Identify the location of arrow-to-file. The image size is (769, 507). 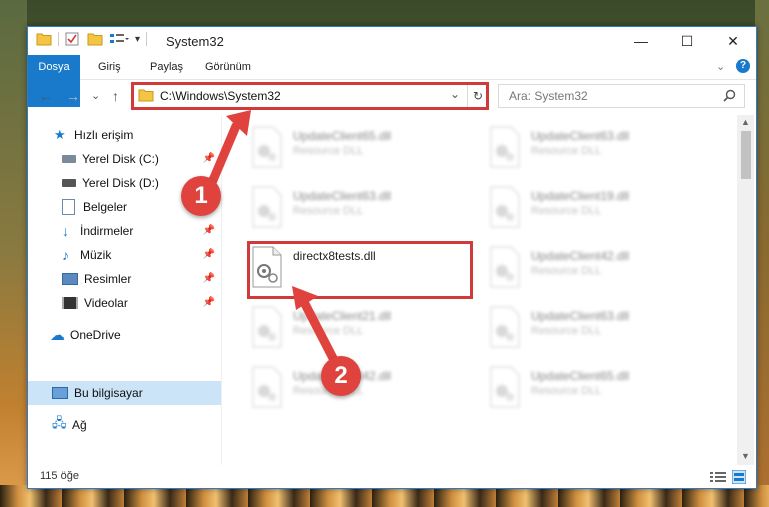
(320, 333).